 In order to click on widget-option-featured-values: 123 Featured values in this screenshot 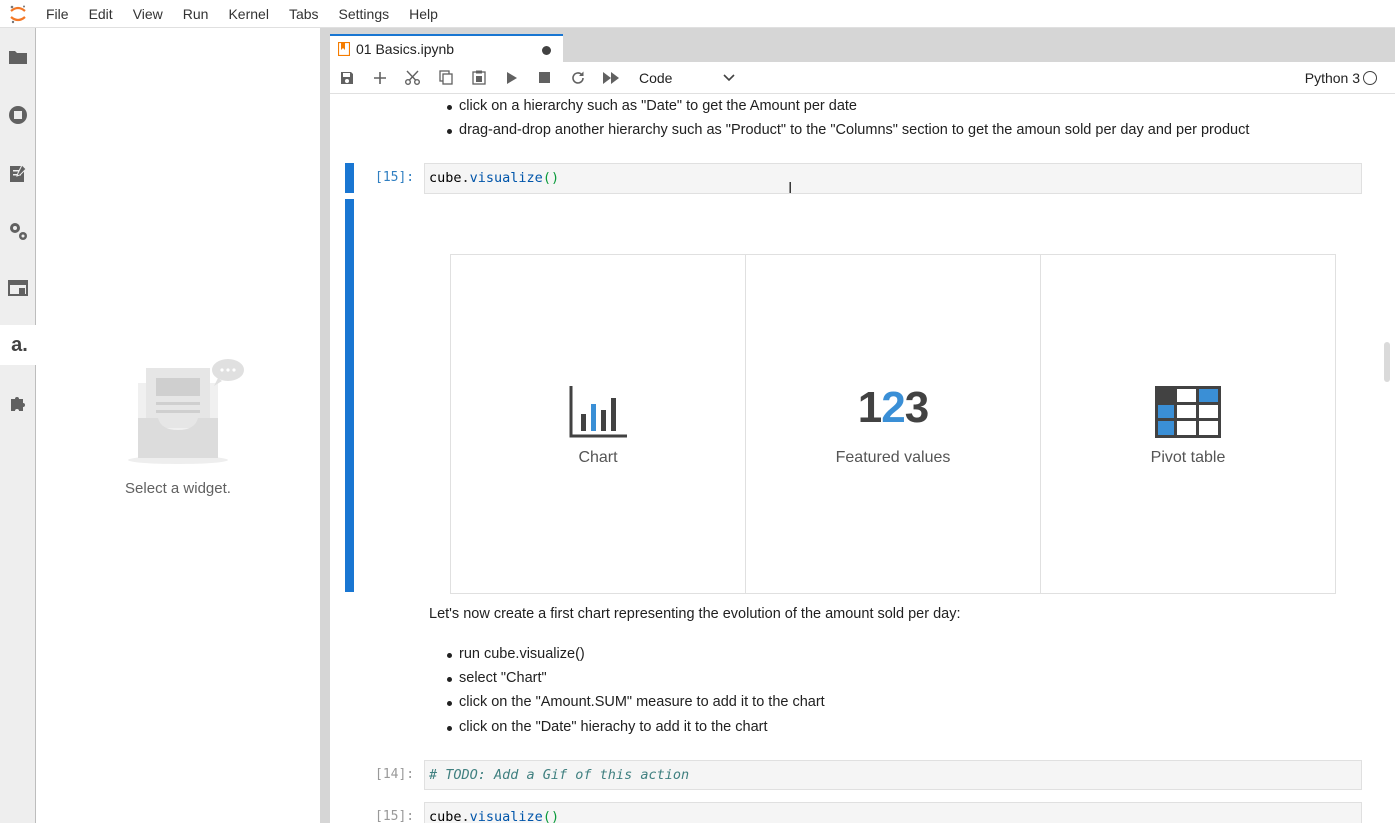, I will do `click(893, 424)`.